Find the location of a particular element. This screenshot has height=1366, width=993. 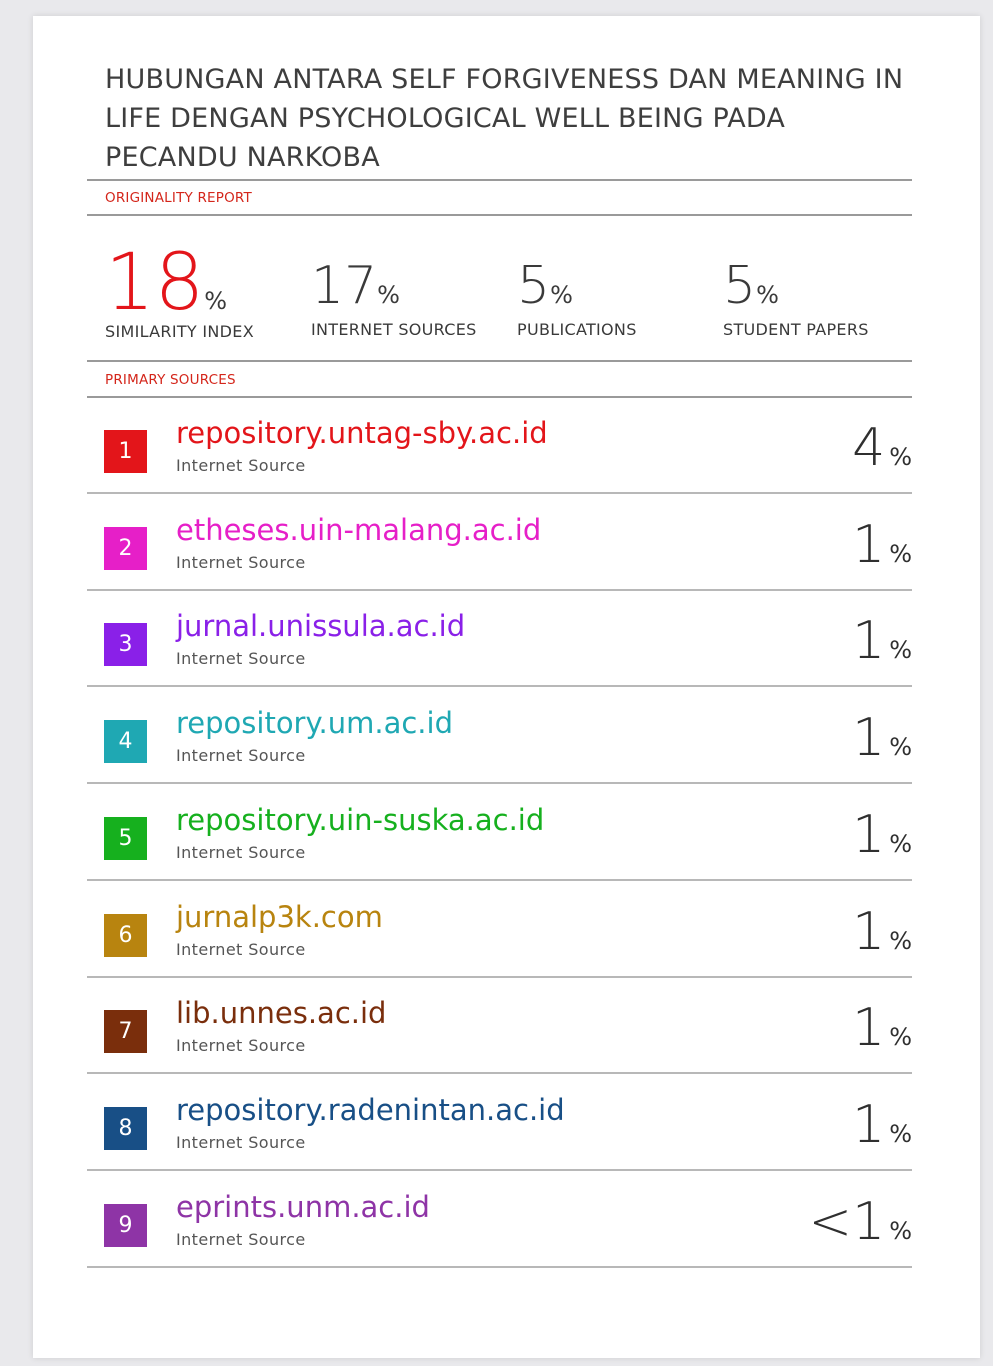

stat-caption: SIMILARITY INDEX is located at coordinates (179, 331).